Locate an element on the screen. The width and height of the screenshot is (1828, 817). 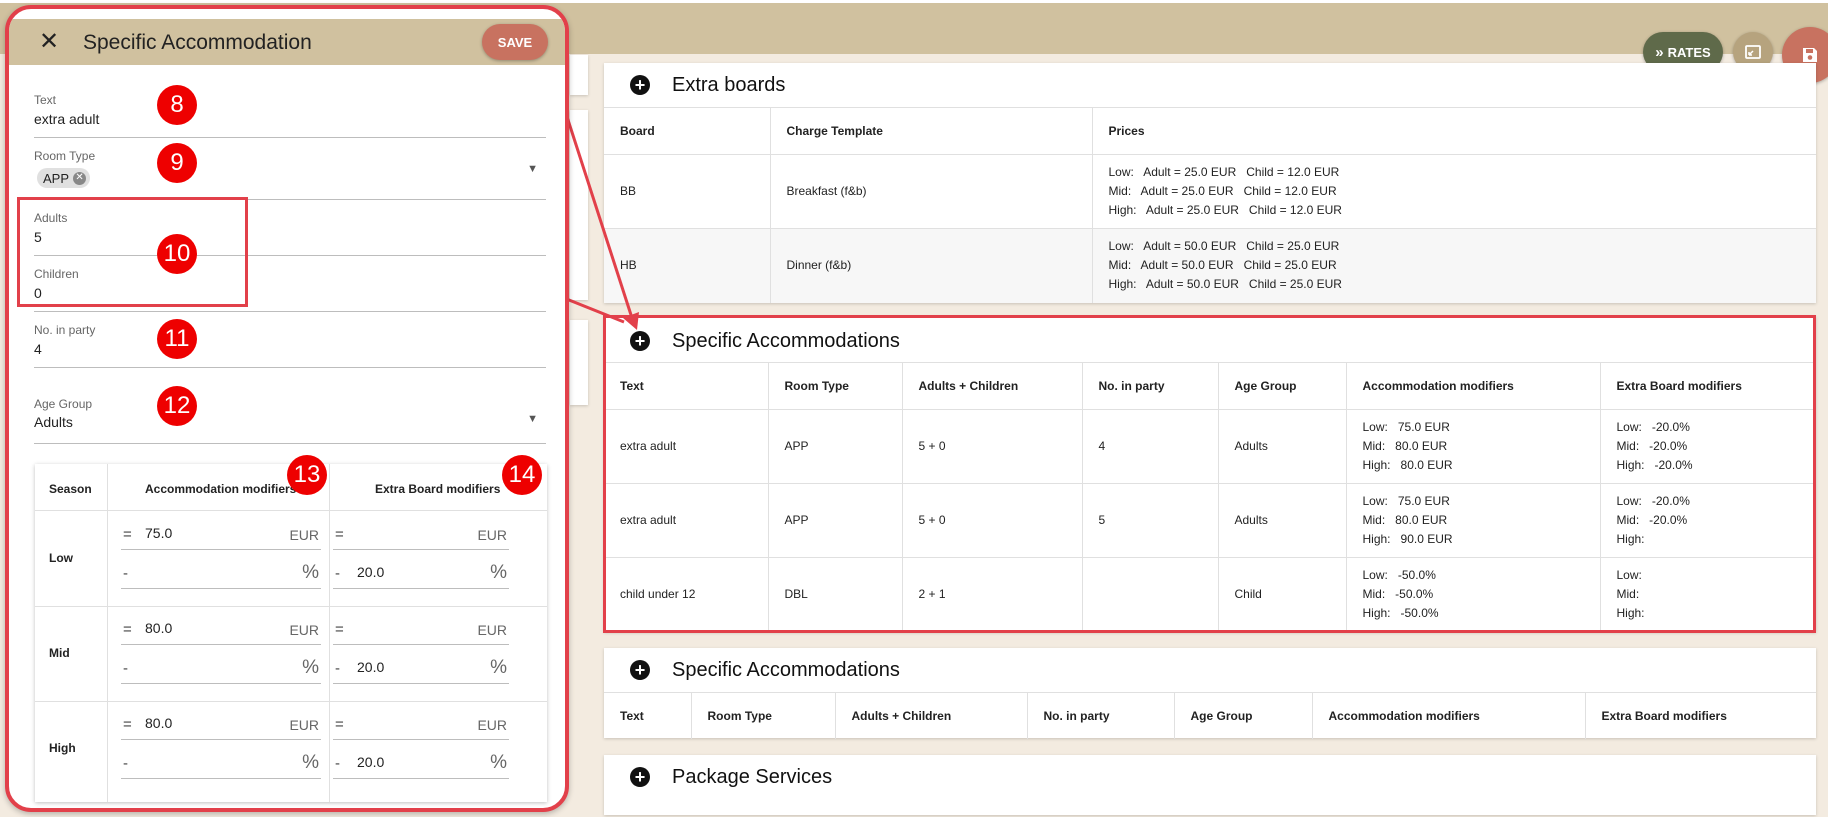
adults-label: Adults is located at coordinates (51, 218).